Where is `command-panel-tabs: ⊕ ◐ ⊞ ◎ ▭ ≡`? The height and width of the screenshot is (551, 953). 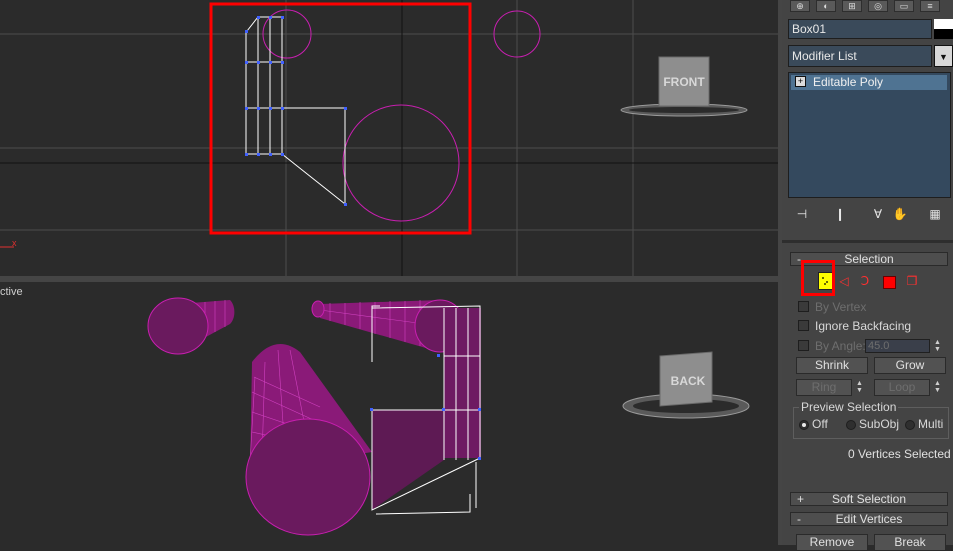 command-panel-tabs: ⊕ ◐ ⊞ ◎ ▭ ≡ is located at coordinates (871, 6).